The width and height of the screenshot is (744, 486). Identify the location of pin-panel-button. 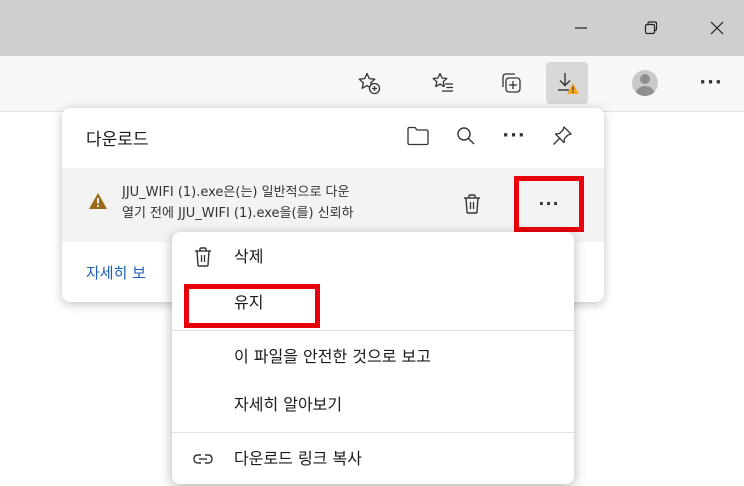
(562, 136).